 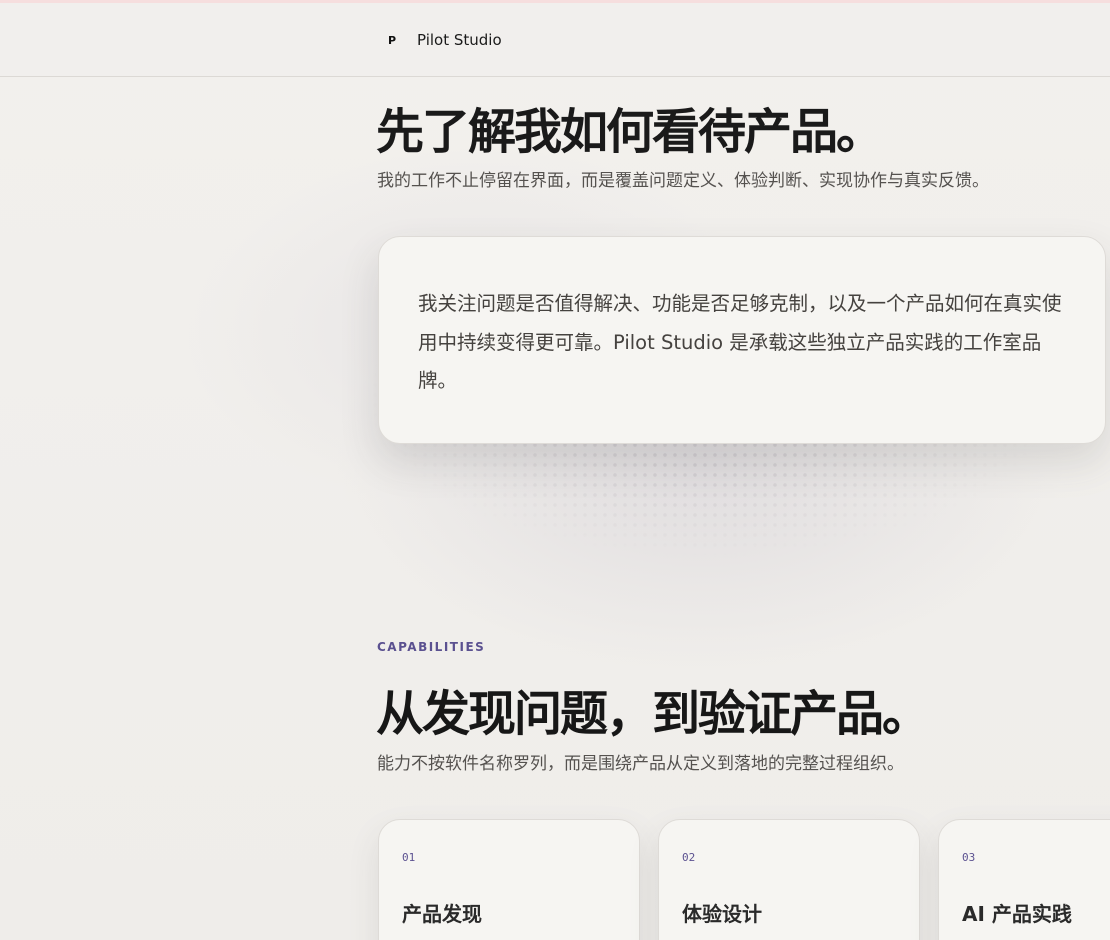 I want to click on capability-number: 03, so click(x=969, y=857).